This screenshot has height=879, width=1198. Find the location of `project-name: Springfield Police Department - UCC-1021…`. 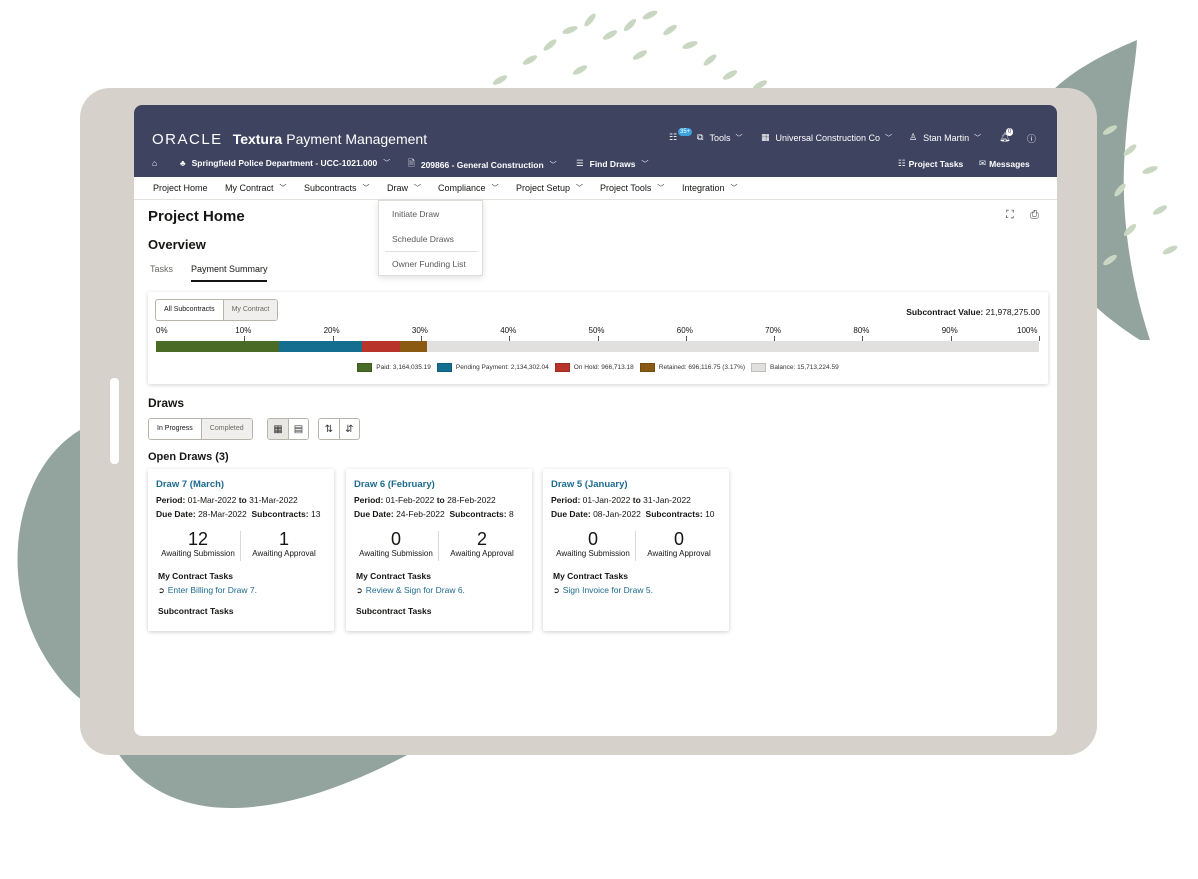

project-name: Springfield Police Department - UCC-1021… is located at coordinates (284, 163).